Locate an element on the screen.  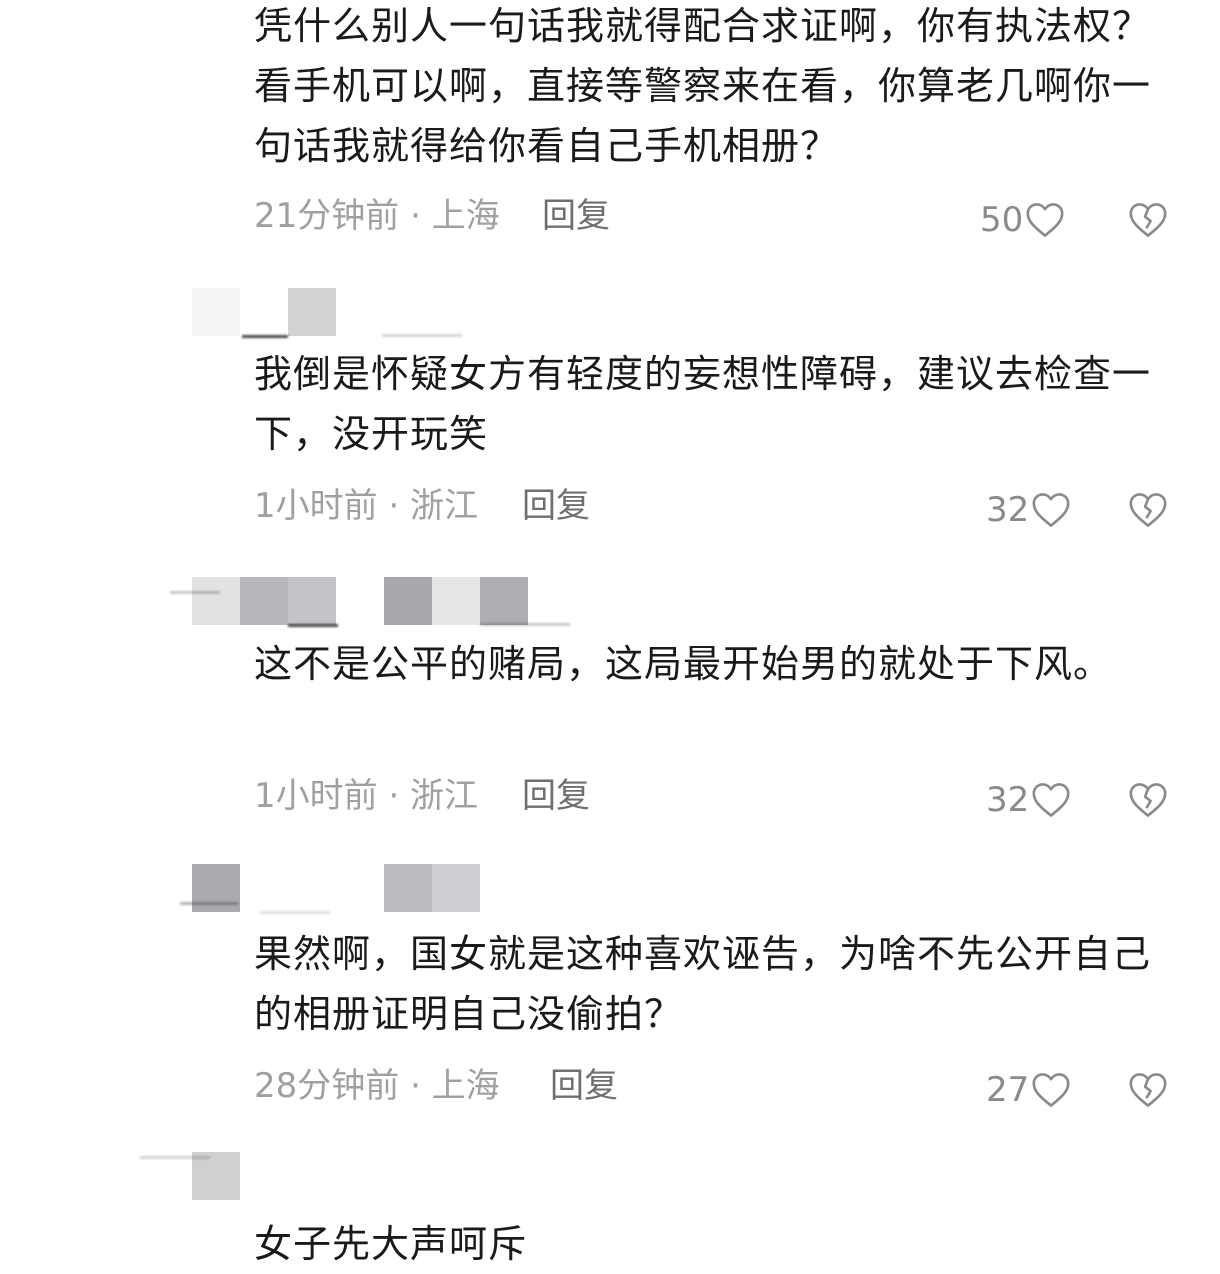
comment-time-location: 28分钟前 · 上海 is located at coordinates (377, 1086).